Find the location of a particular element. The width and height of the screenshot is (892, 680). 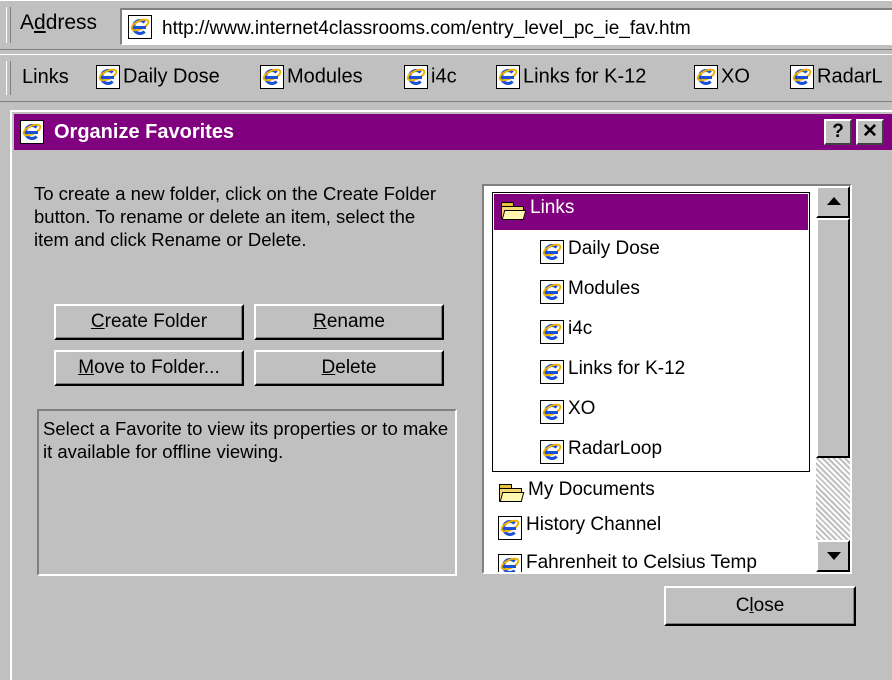

tree-item-links-for-k12: Links for K-12 is located at coordinates (612, 372).